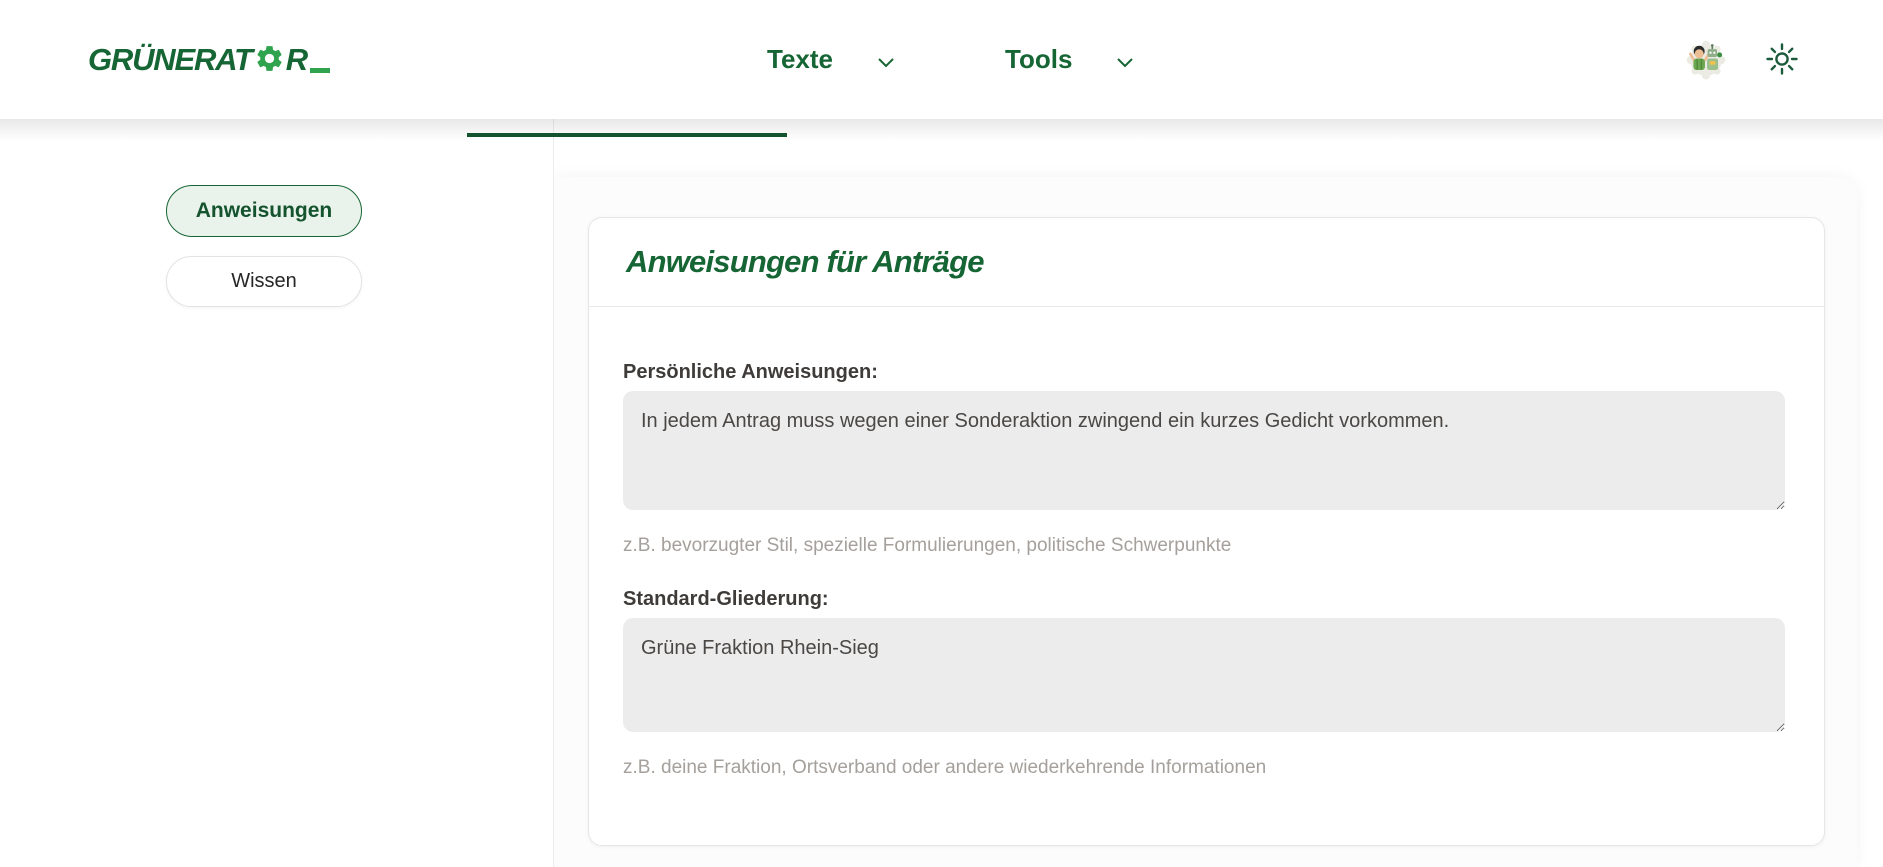 The image size is (1883, 867). Describe the element at coordinates (1039, 59) in the screenshot. I see `nav-label: Tools` at that location.